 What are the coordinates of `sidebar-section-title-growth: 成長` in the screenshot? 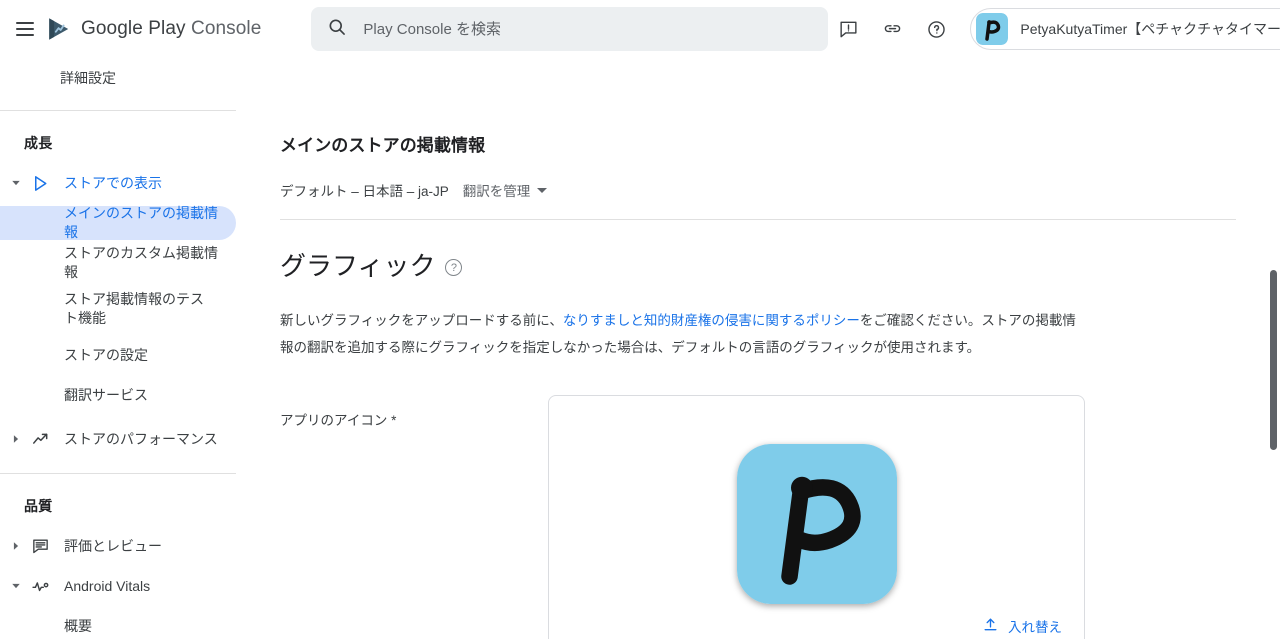 It's located at (38, 143).